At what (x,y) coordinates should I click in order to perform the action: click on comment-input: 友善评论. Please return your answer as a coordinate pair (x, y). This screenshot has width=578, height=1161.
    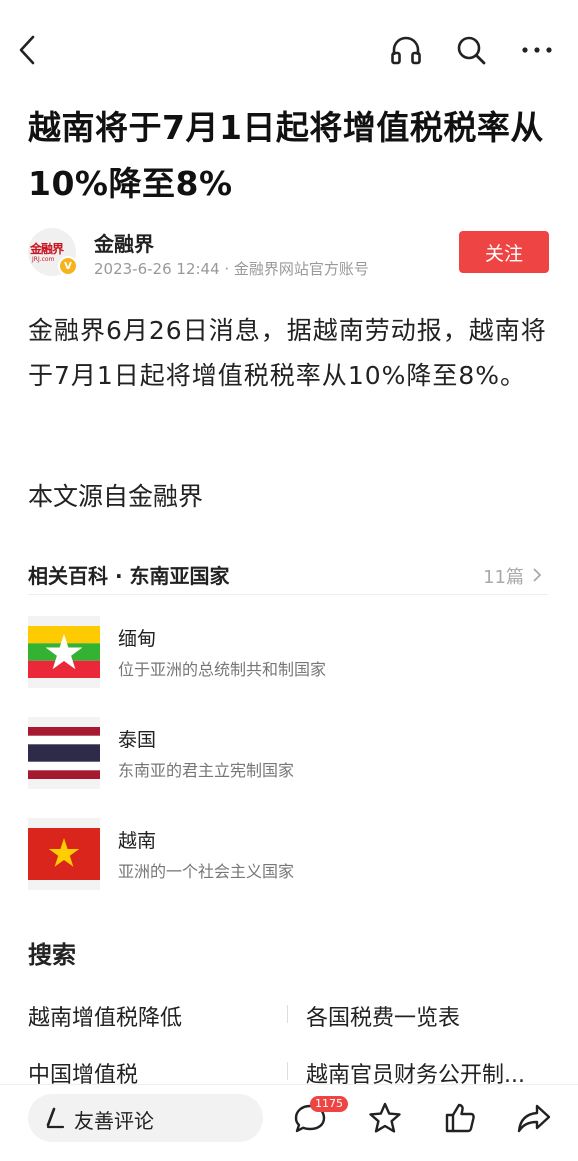
    Looking at the image, I should click on (145, 1118).